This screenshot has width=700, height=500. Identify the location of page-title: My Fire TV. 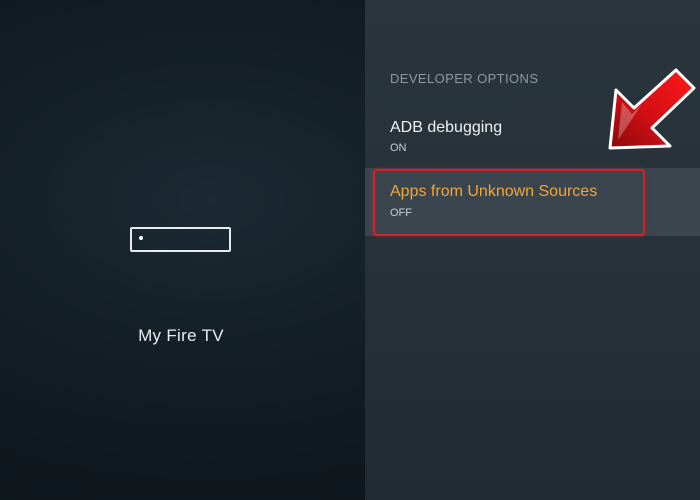
(181, 335).